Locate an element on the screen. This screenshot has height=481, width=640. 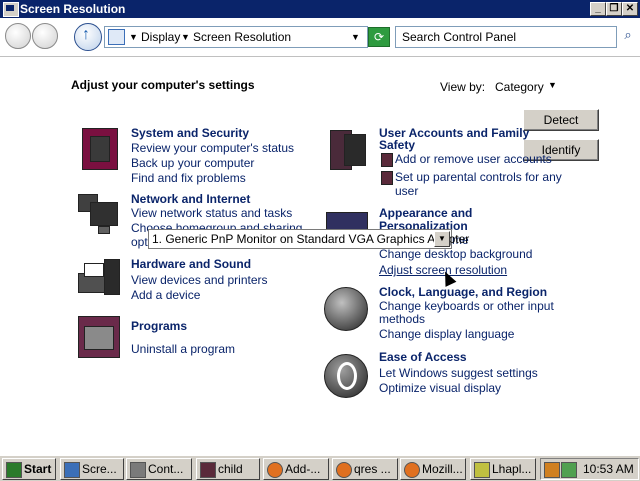
category-title: System and Security is located at coordinates (190, 133).